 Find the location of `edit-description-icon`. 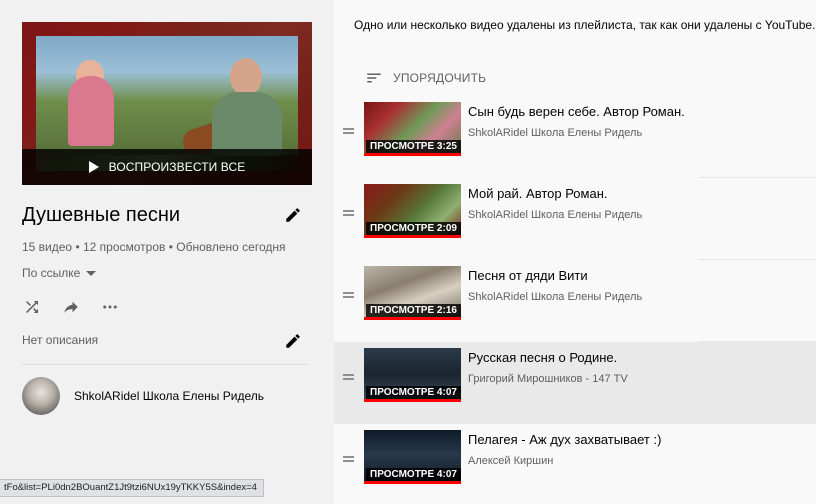

edit-description-icon is located at coordinates (293, 341).